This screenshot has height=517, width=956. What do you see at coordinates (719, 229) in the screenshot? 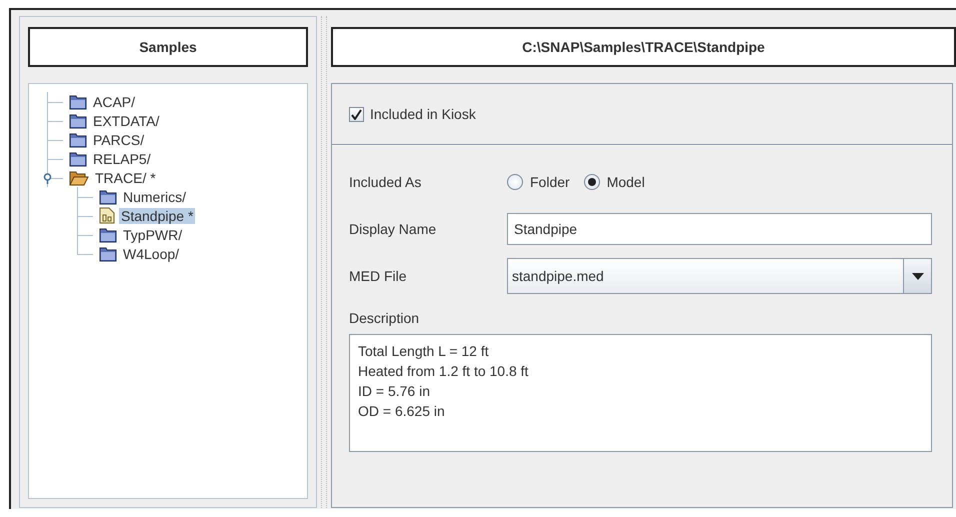
I see `display-name-field: Standpipe` at bounding box center [719, 229].